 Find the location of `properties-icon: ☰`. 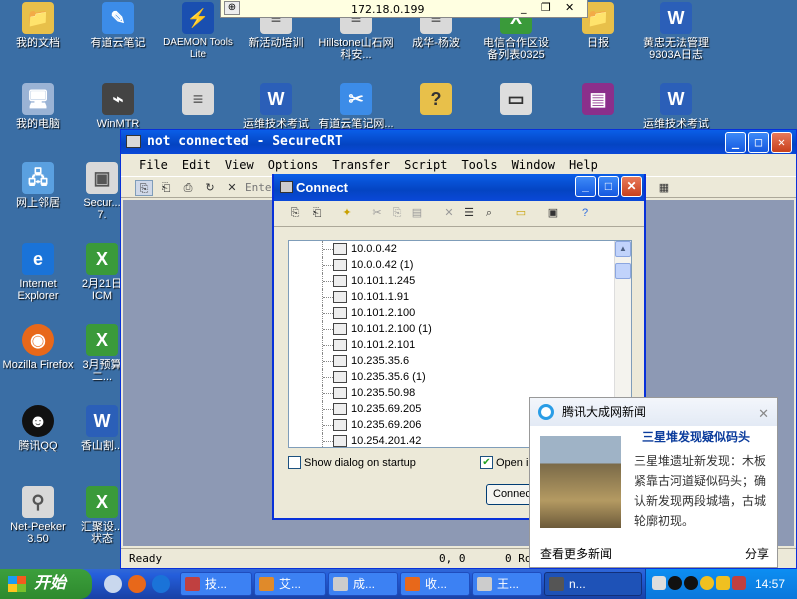

properties-icon: ☰ is located at coordinates (469, 213).